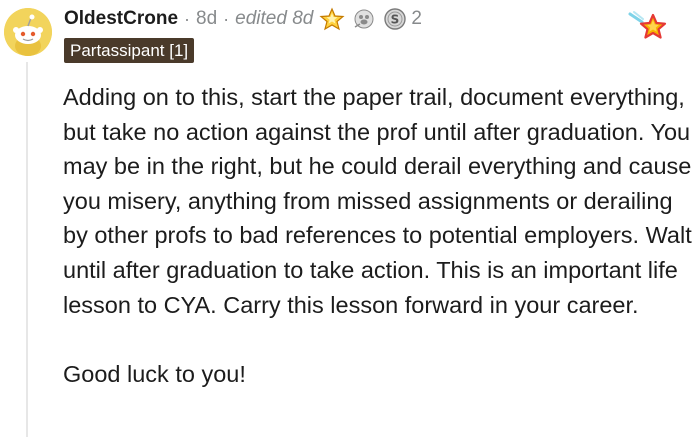  I want to click on thread-line, so click(27, 249).